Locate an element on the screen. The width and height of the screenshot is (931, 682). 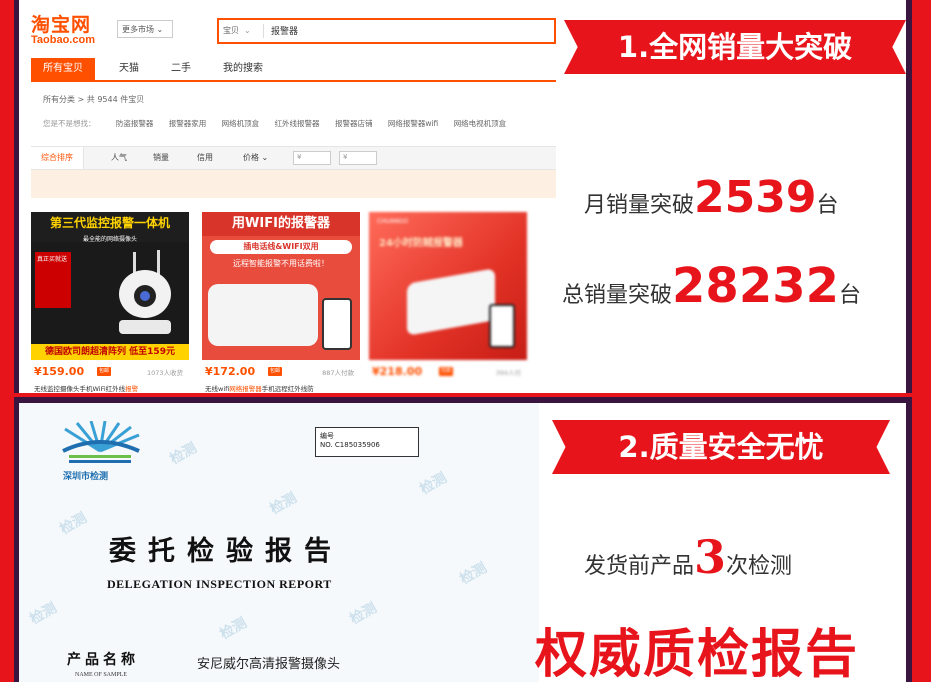
logo-en-text: Taobao.com is located at coordinates (63, 40).